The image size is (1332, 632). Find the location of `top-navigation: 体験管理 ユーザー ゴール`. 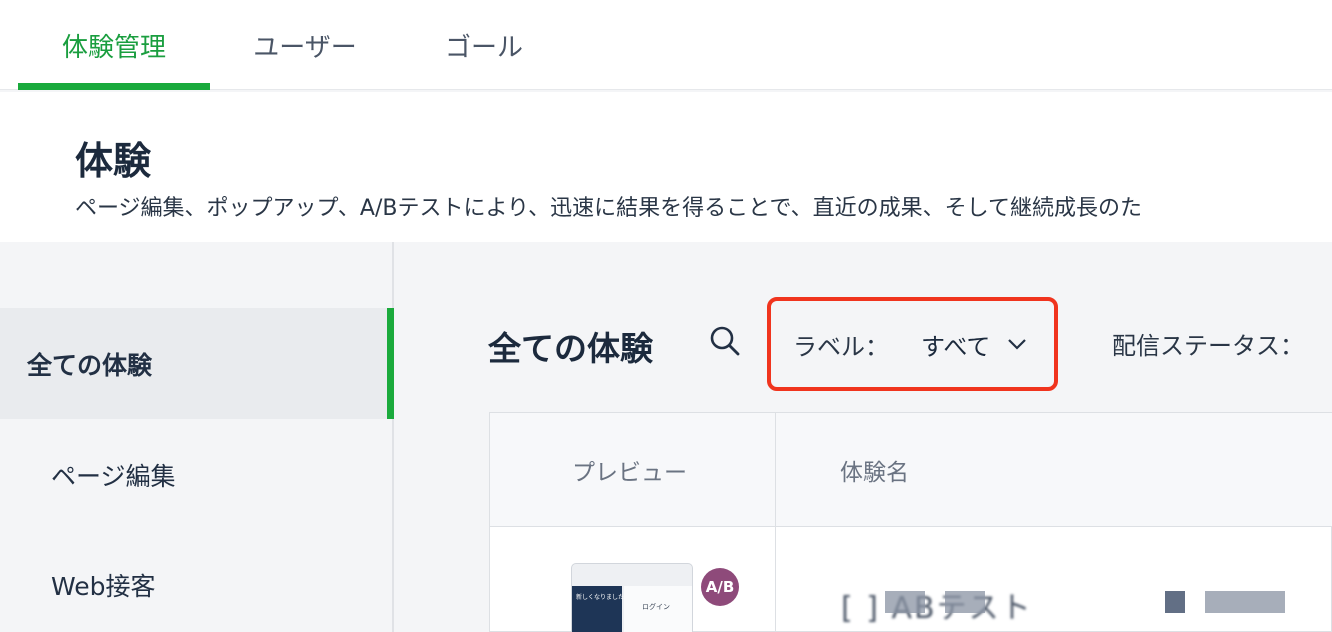

top-navigation: 体験管理 ユーザー ゴール is located at coordinates (666, 45).